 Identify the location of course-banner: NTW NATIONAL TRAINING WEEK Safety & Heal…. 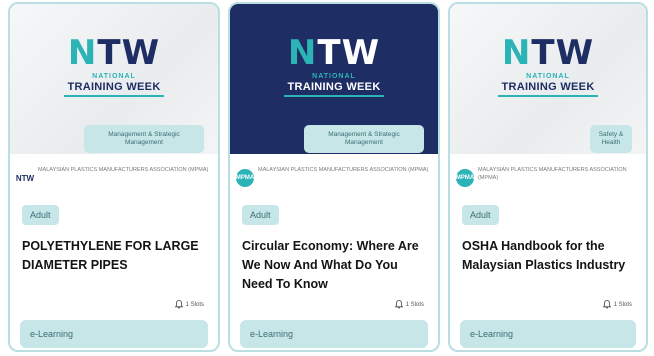
(548, 79).